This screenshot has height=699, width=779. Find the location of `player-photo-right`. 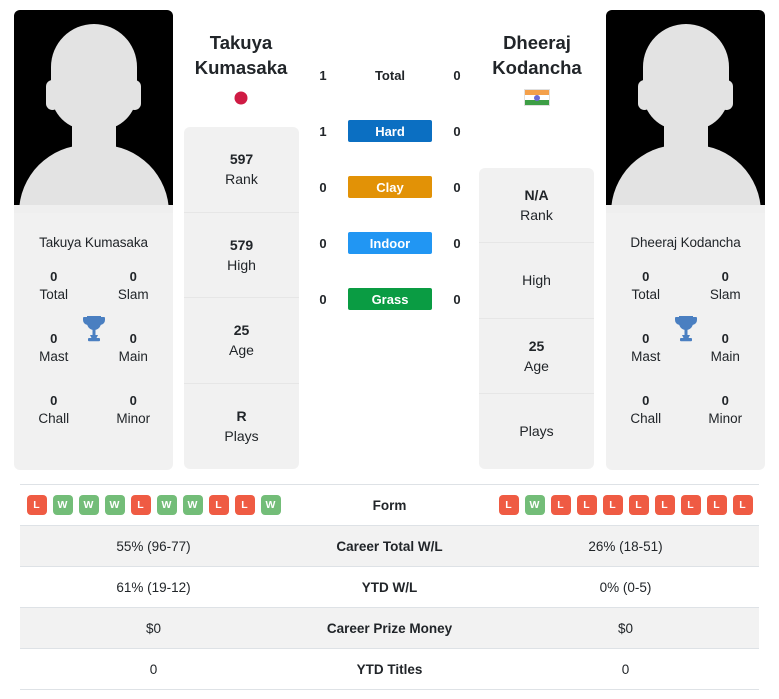

player-photo-right is located at coordinates (685, 111).